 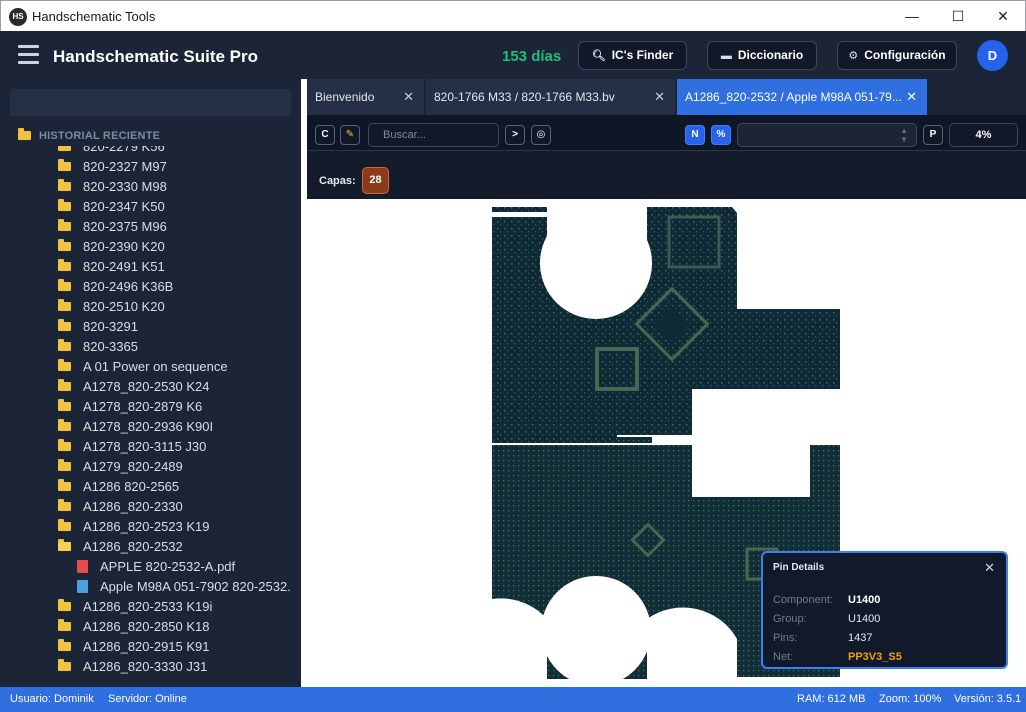 What do you see at coordinates (515, 135) in the screenshot?
I see `search-next-button: >` at bounding box center [515, 135].